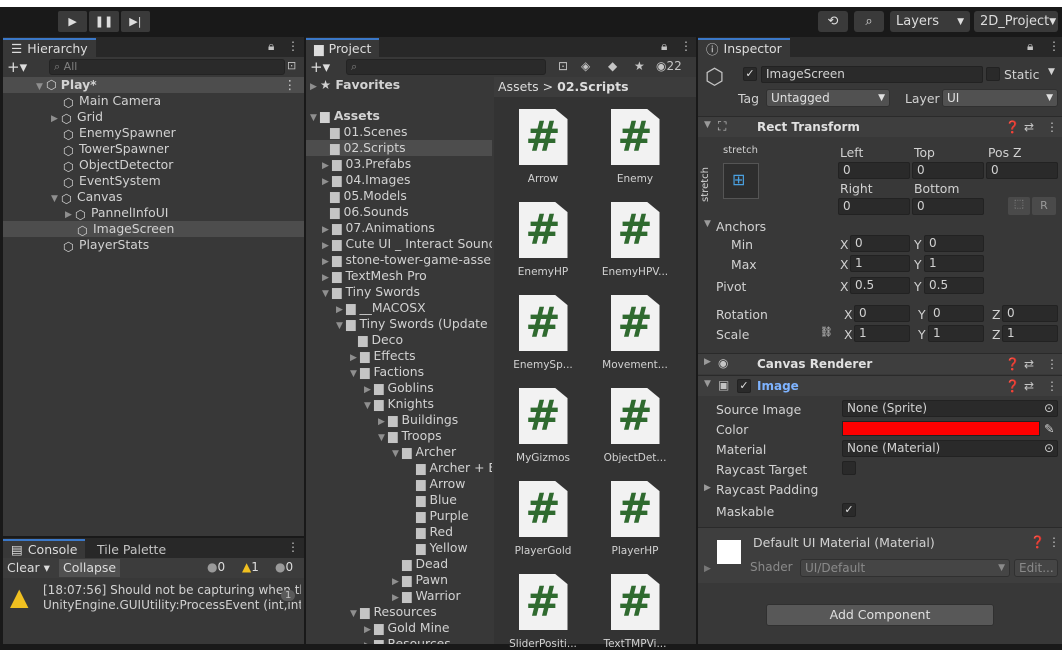 This screenshot has height=650, width=1062. Describe the element at coordinates (399, 180) in the screenshot. I see `folder-tree-item: ▶ ▆ 04.Images` at that location.